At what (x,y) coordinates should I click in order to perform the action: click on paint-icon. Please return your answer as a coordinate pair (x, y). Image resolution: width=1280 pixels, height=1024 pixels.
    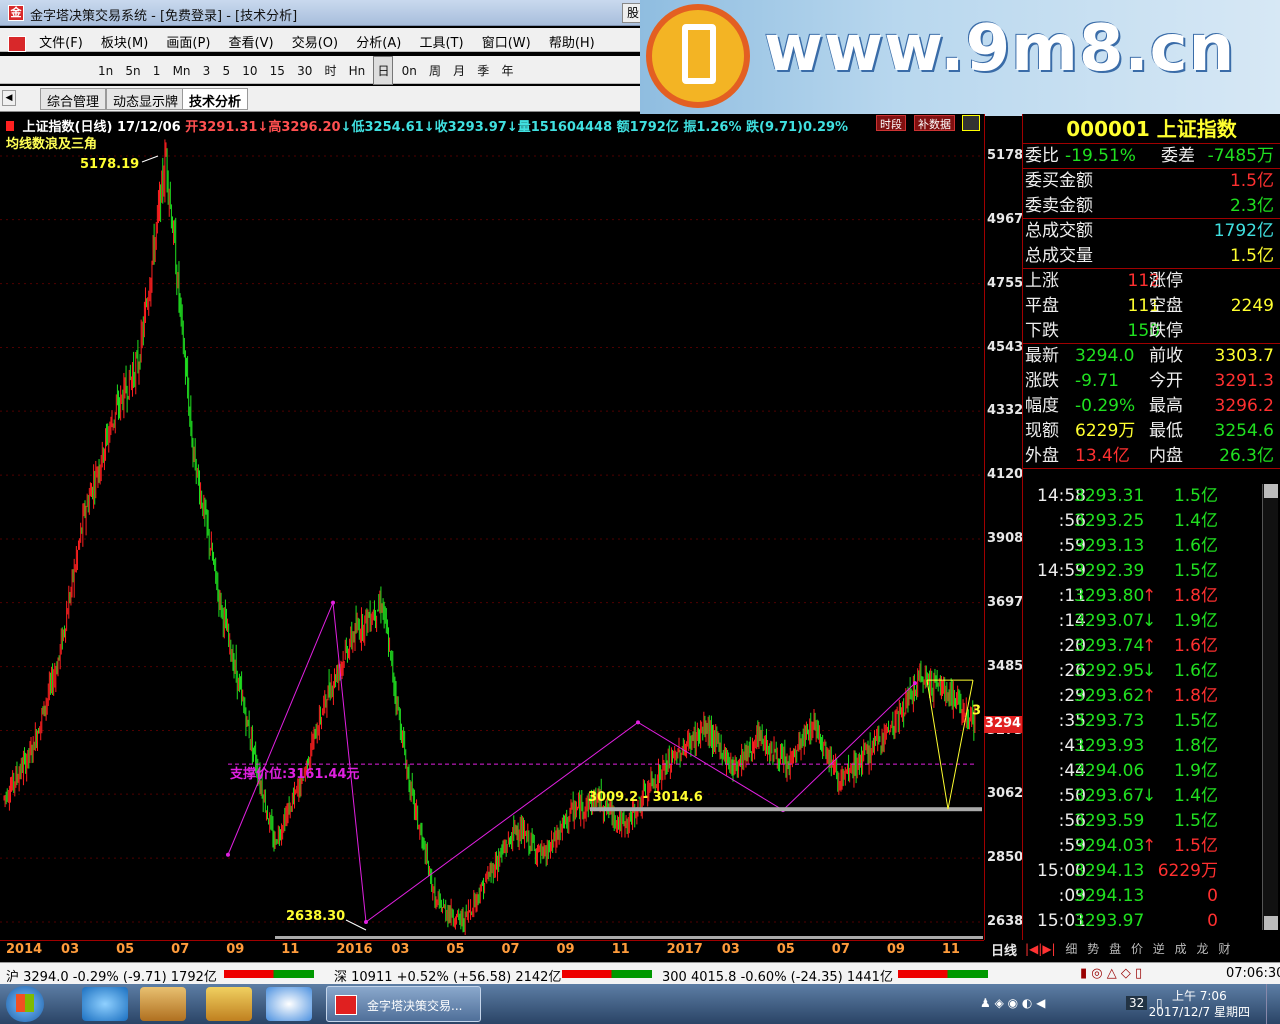
    Looking at the image, I should click on (229, 1004).